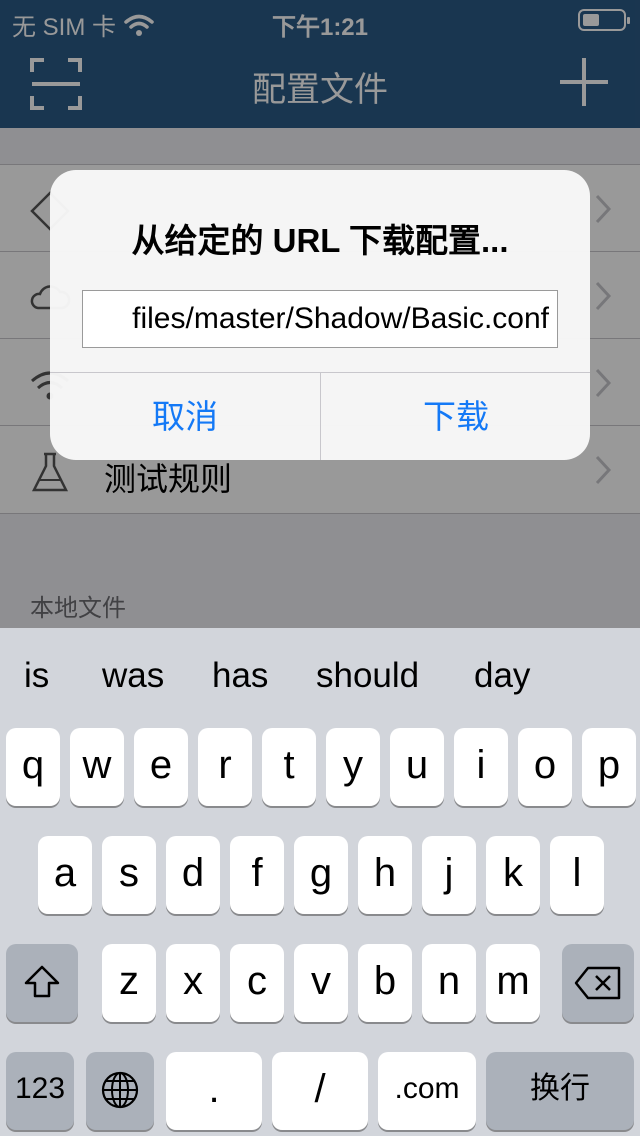 Image resolution: width=640 pixels, height=1136 pixels. Describe the element at coordinates (385, 875) in the screenshot. I see `key-h: h` at that location.